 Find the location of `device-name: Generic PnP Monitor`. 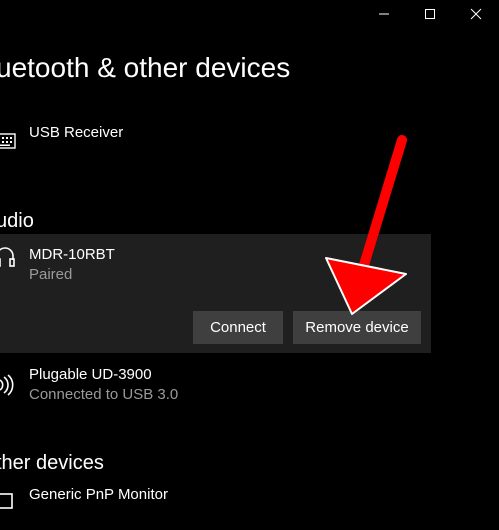

device-name: Generic PnP Monitor is located at coordinates (98, 494).